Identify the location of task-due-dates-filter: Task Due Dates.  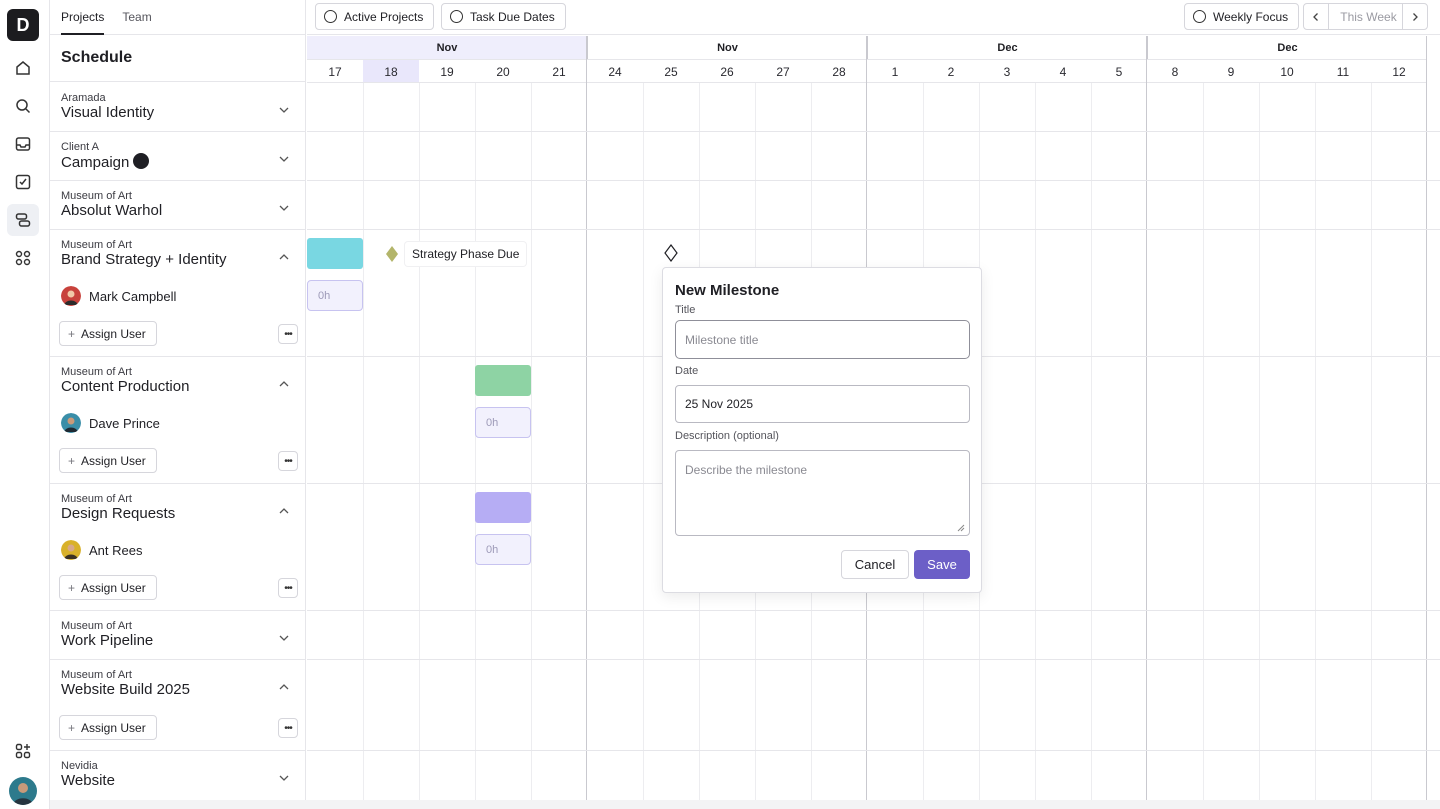
(503, 16).